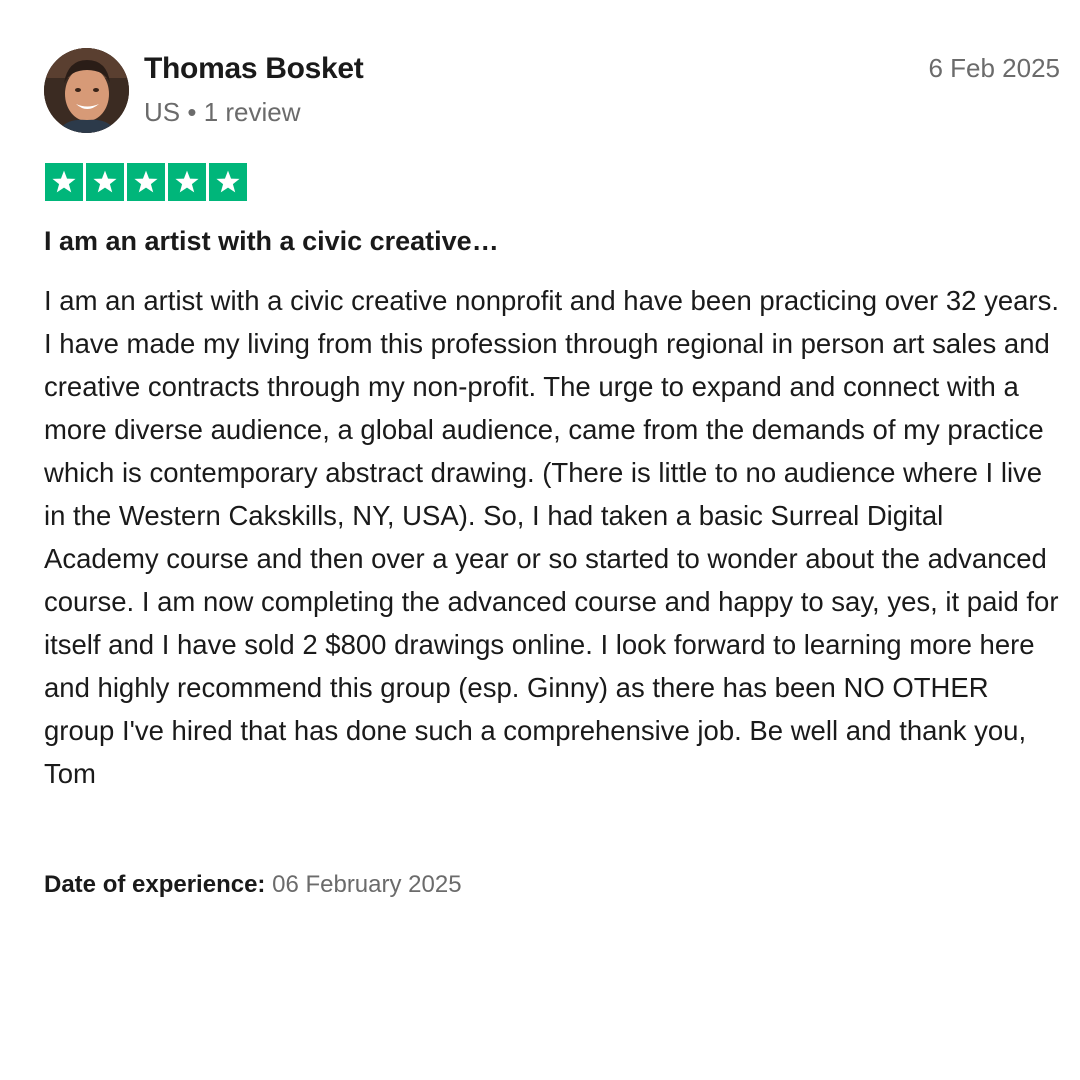 The width and height of the screenshot is (1080, 1080). Describe the element at coordinates (367, 884) in the screenshot. I see `experience-date: 06 February 2025` at that location.